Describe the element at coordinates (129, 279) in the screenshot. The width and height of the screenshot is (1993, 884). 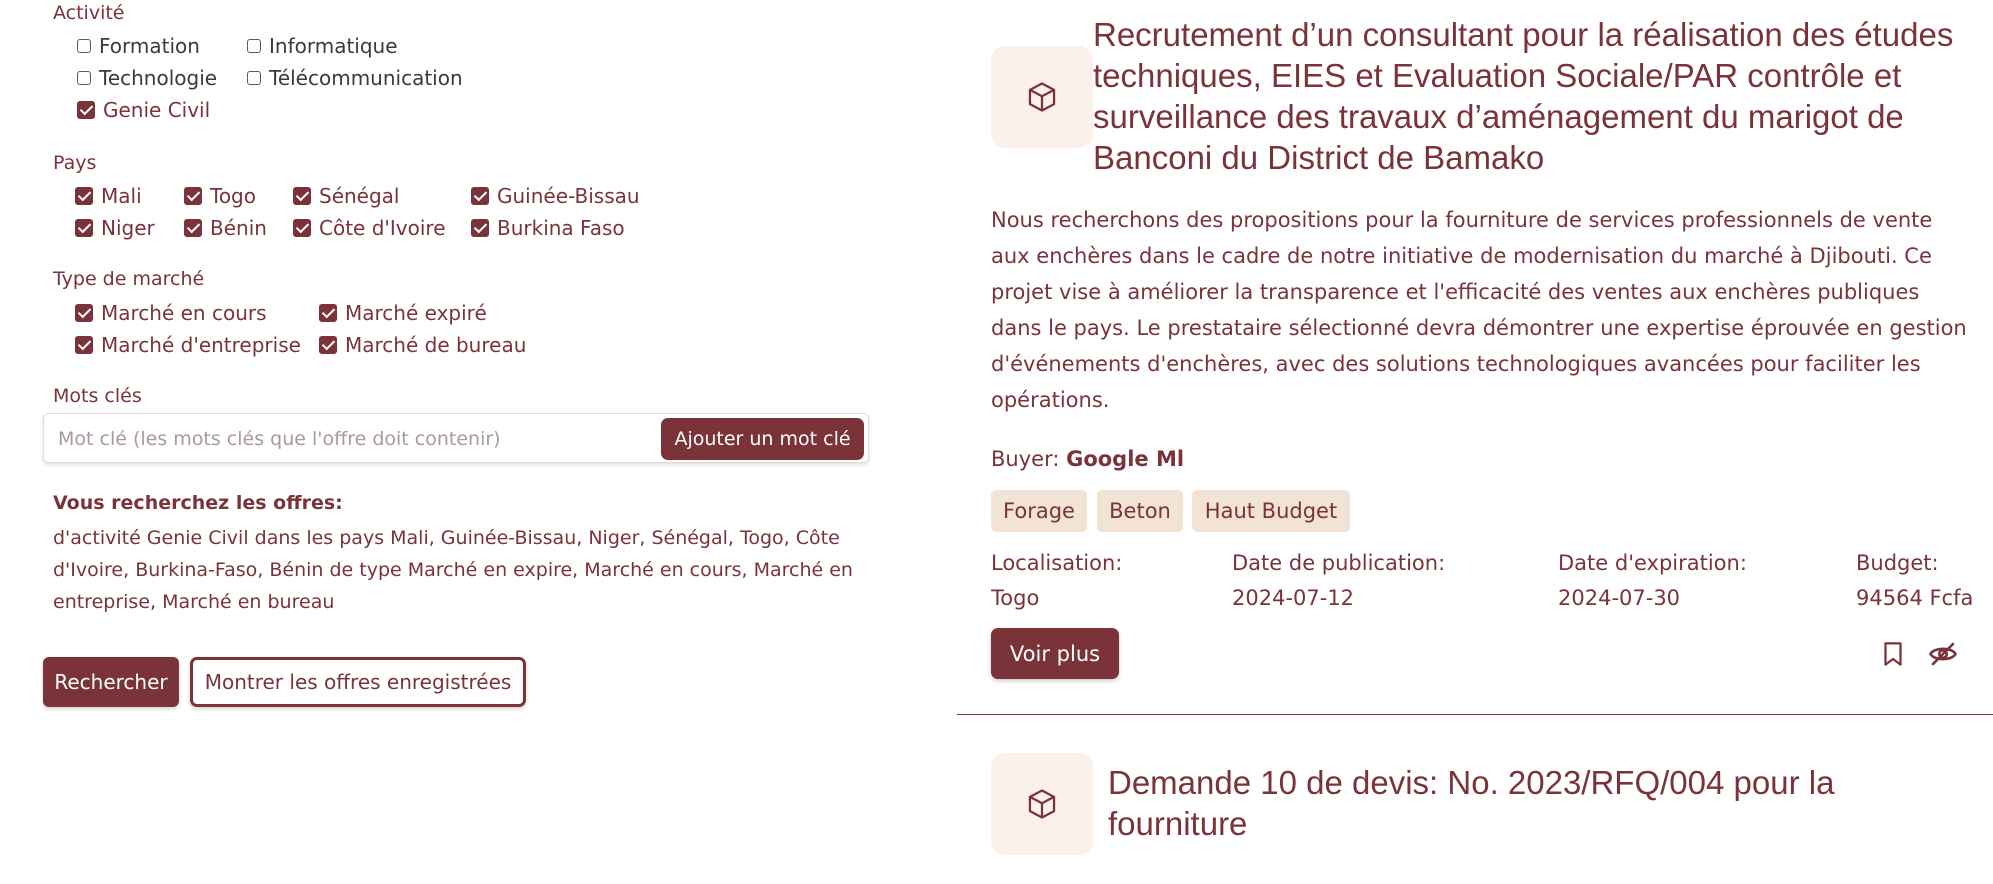
I see `market-type-label: Type de marché` at that location.